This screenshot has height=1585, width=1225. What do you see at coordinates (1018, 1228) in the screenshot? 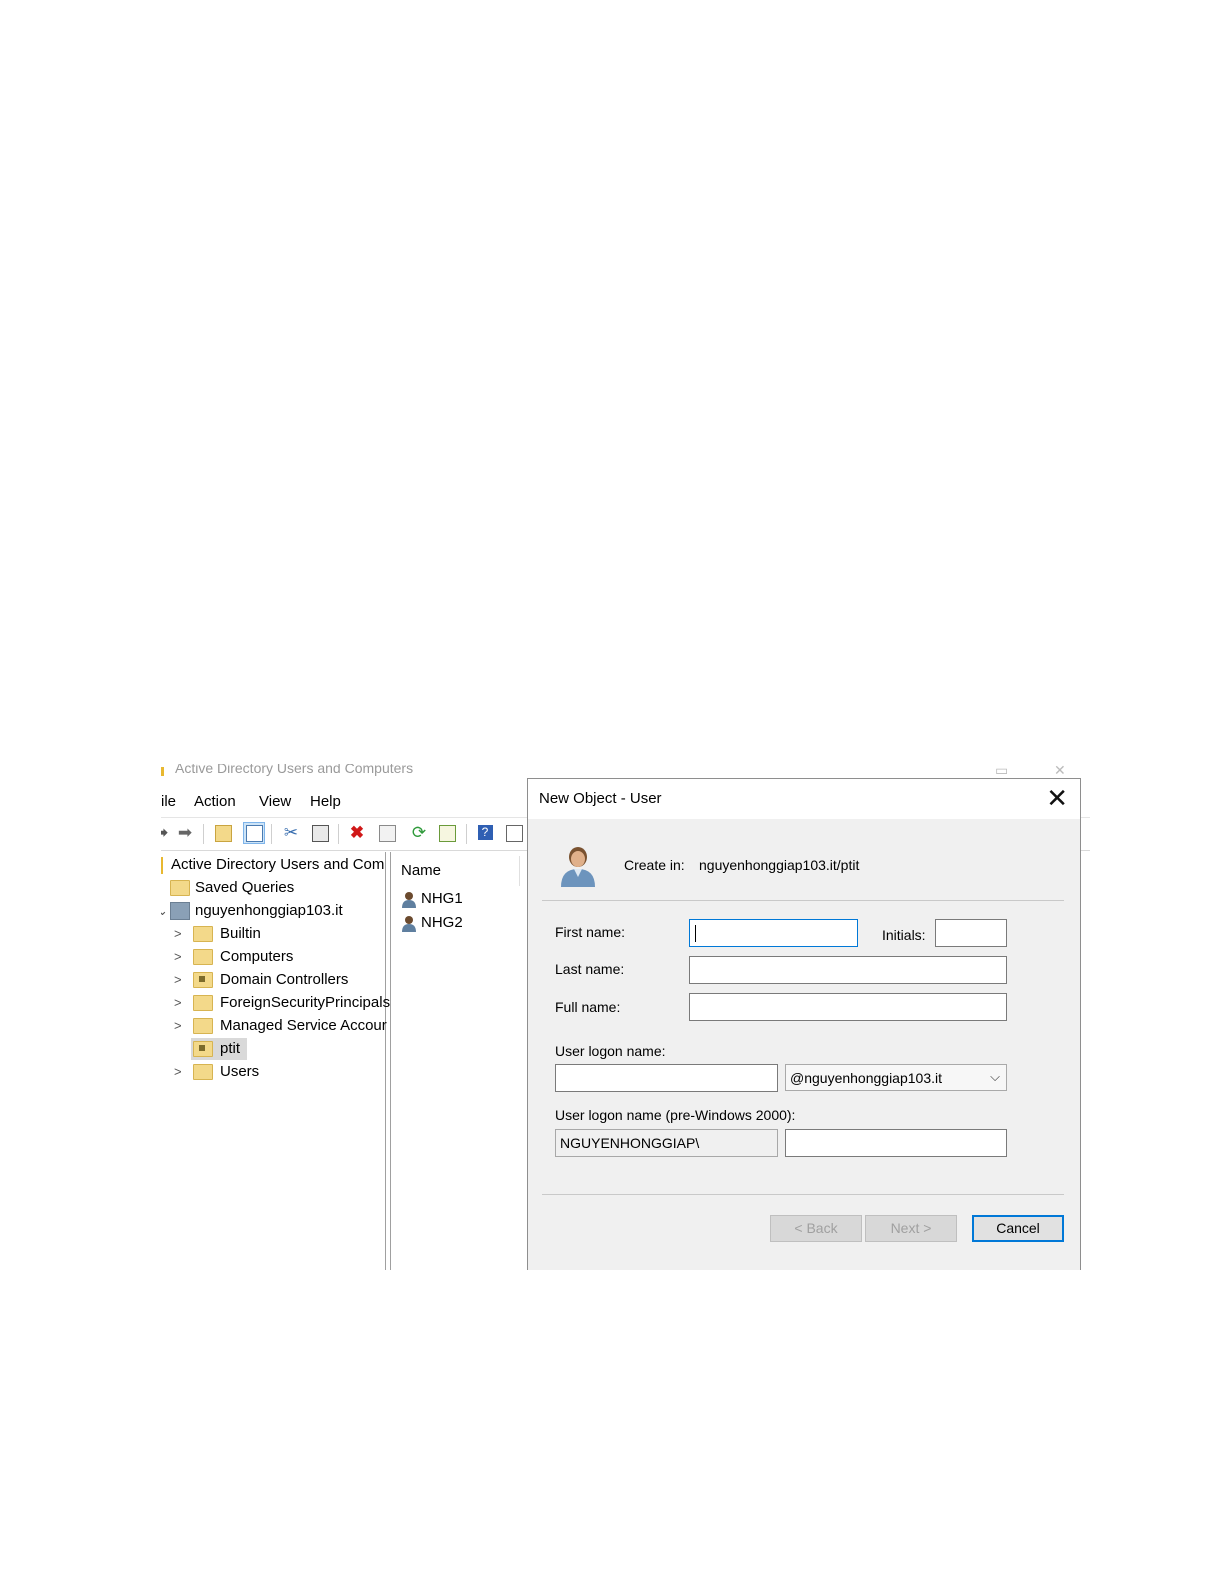
I see `cancel-button: Cancel` at bounding box center [1018, 1228].